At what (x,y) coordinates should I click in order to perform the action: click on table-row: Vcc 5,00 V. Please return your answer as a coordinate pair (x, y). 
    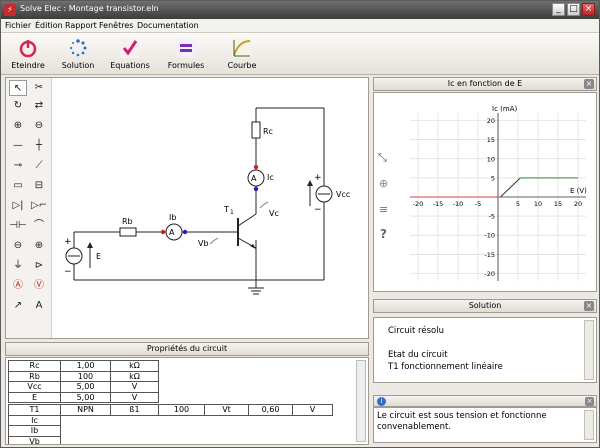
    Looking at the image, I should click on (83, 387).